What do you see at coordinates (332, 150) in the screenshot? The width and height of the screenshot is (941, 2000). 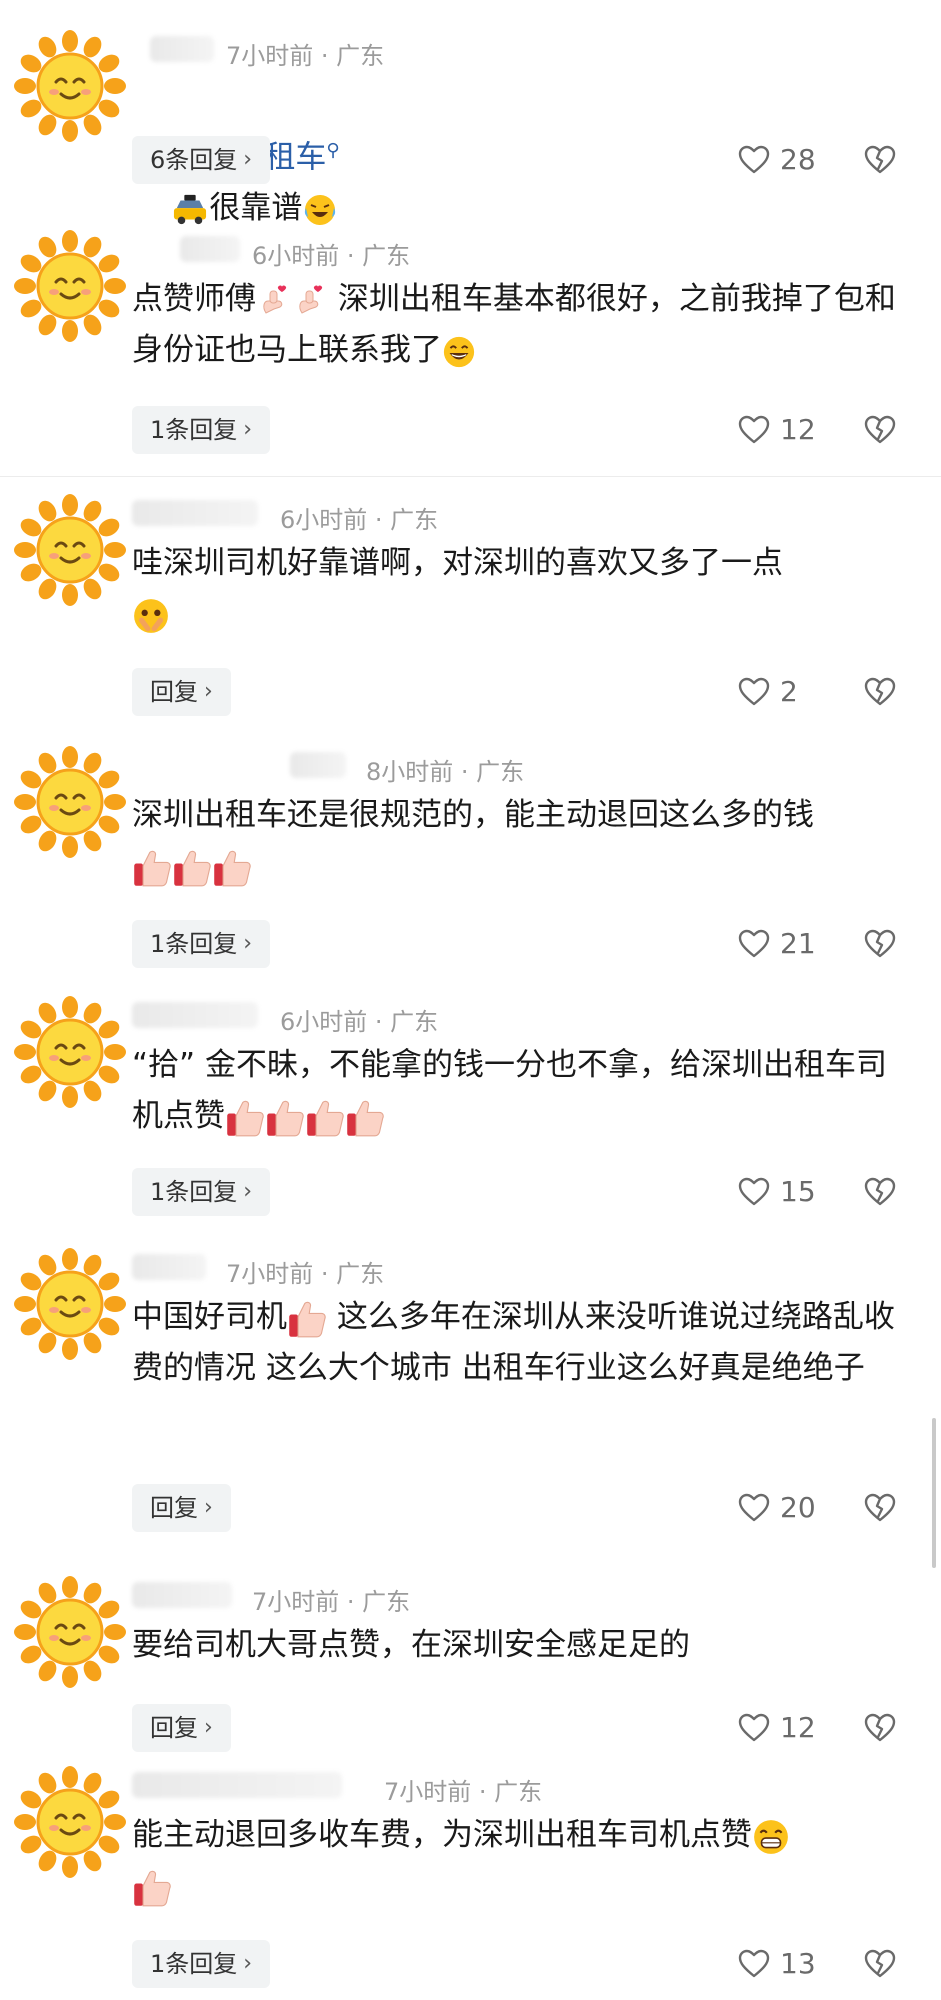 I see `search-icon: ⚲` at bounding box center [332, 150].